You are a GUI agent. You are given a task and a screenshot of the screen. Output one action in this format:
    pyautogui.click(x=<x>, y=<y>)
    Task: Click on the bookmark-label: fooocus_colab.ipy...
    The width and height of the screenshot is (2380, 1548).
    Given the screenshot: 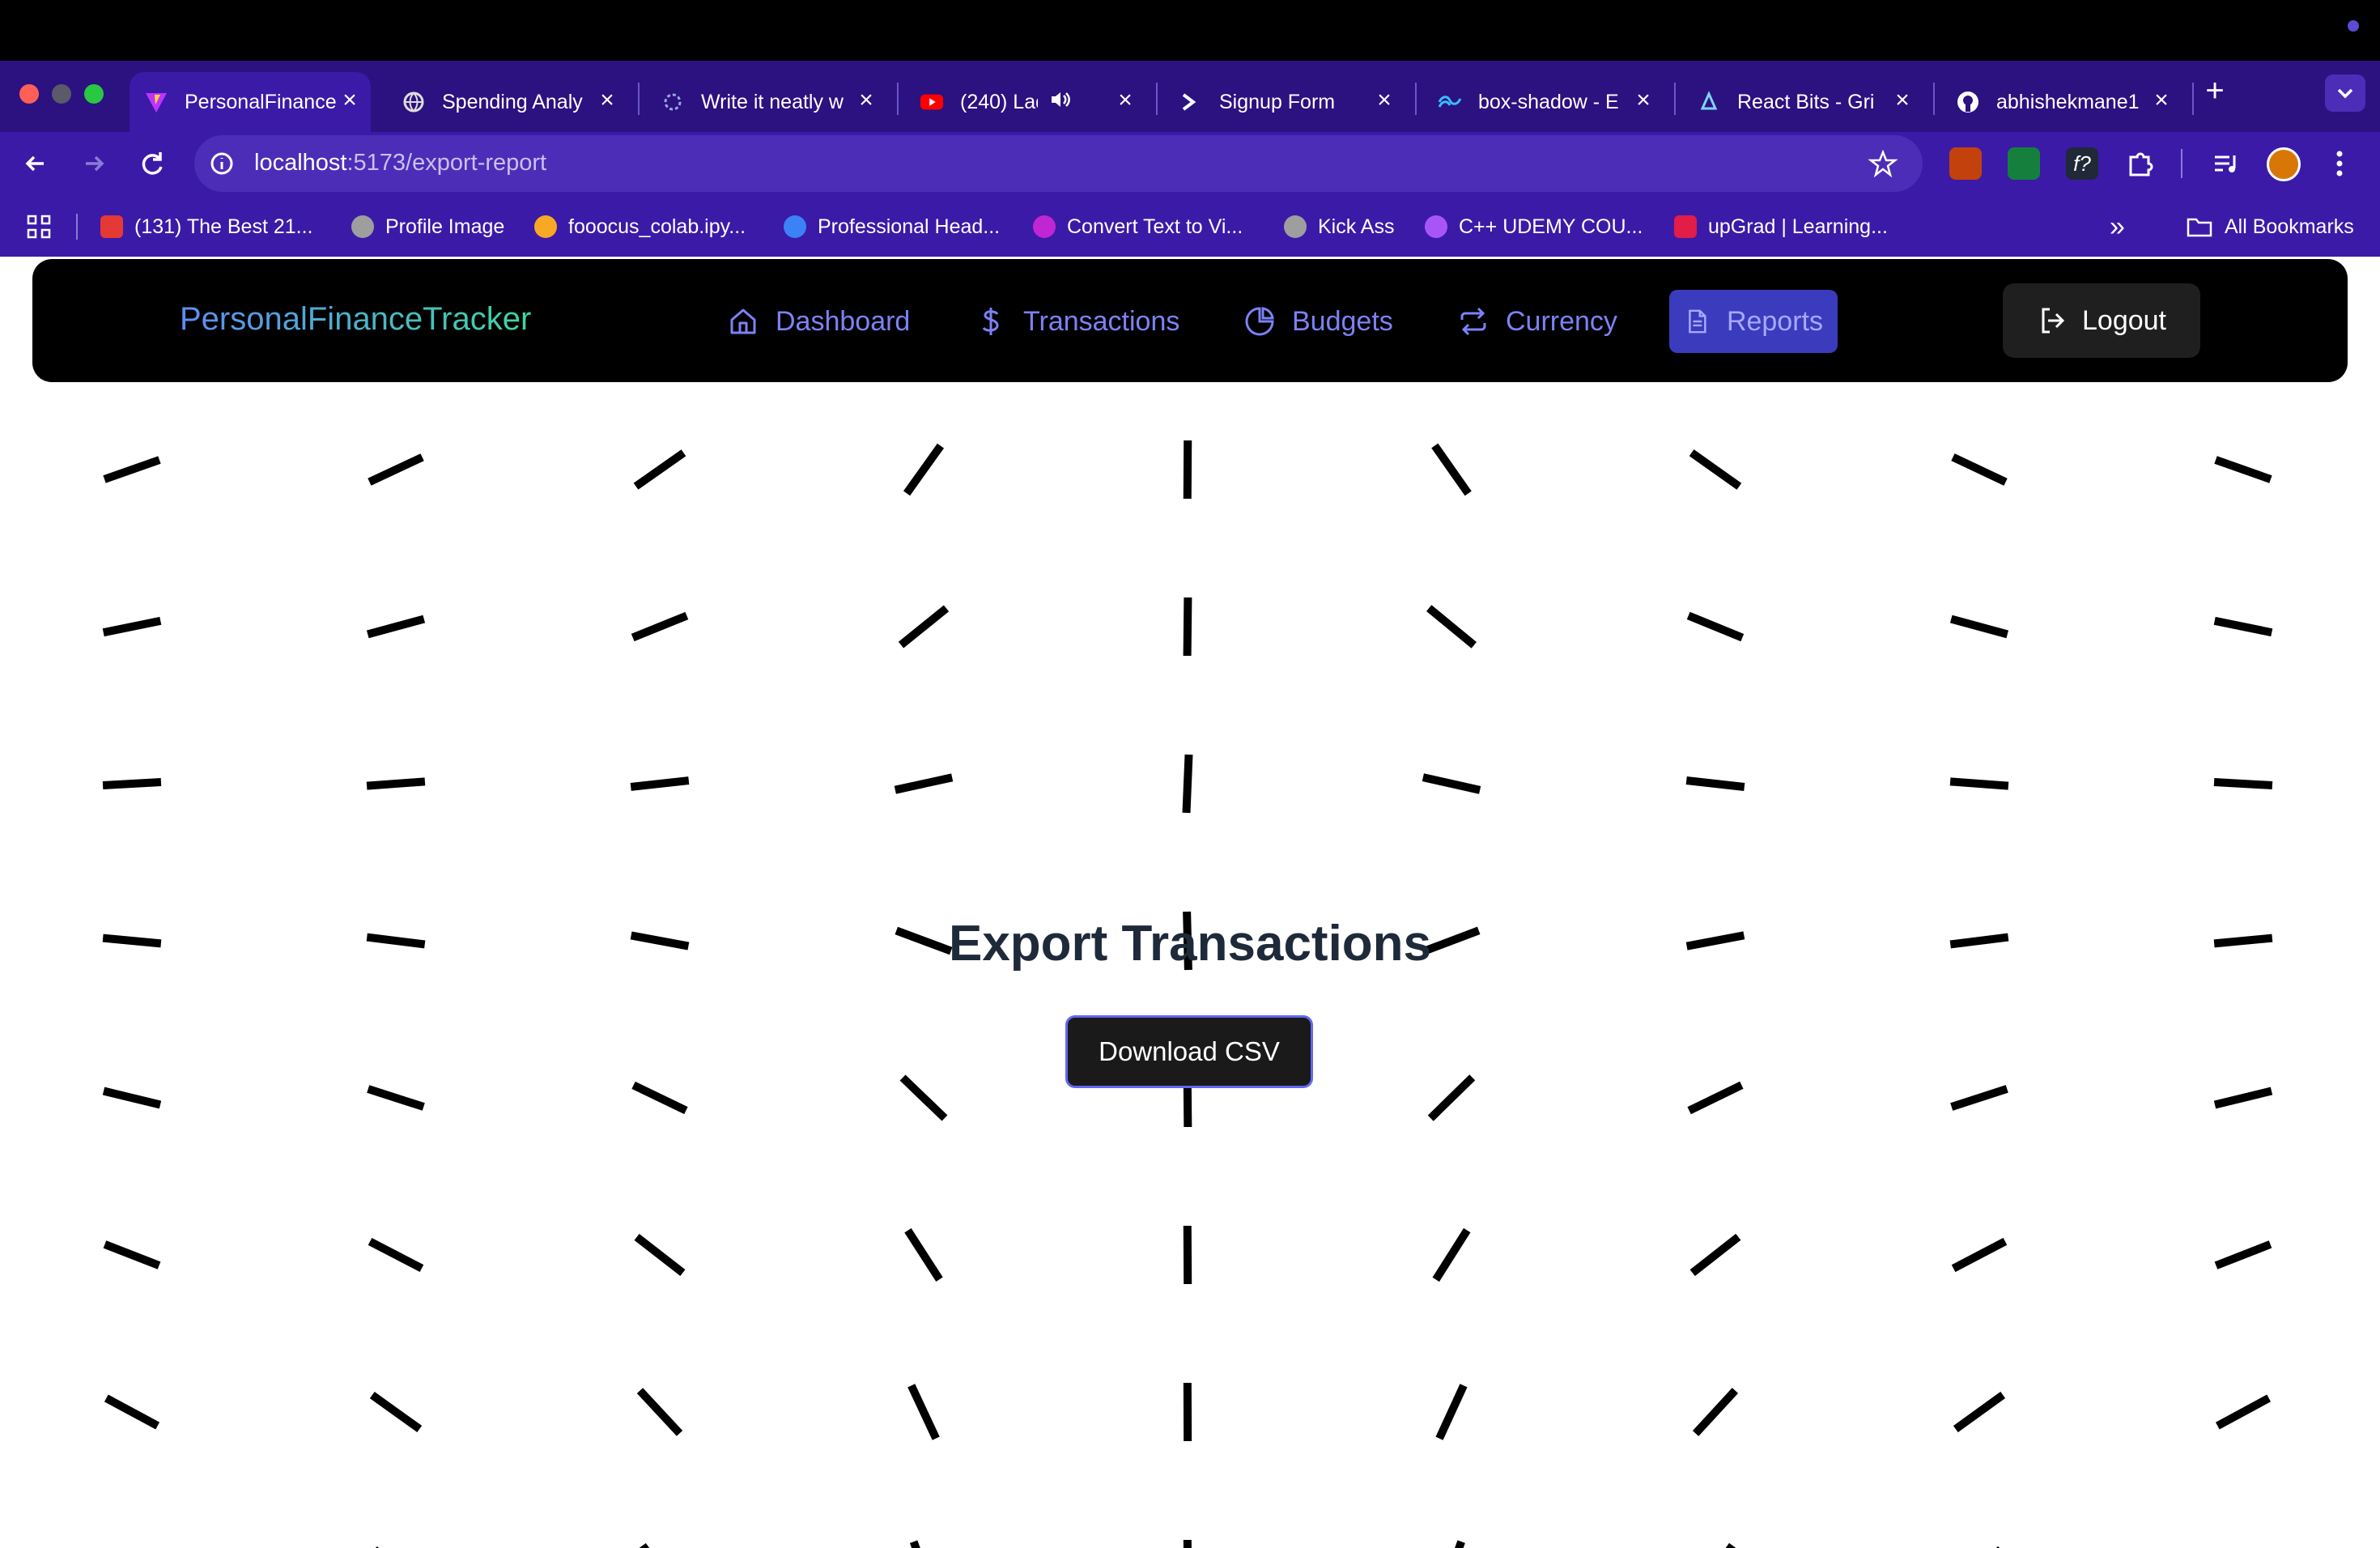 What is the action you would take?
    pyautogui.click(x=657, y=226)
    